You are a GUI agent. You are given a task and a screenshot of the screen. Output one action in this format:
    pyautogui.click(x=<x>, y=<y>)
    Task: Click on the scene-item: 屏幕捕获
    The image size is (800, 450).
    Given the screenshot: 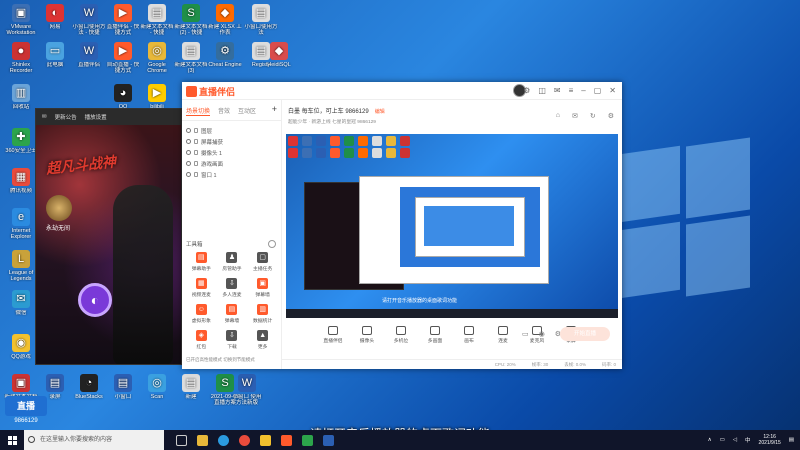 What is the action you would take?
    pyautogui.click(x=231, y=141)
    